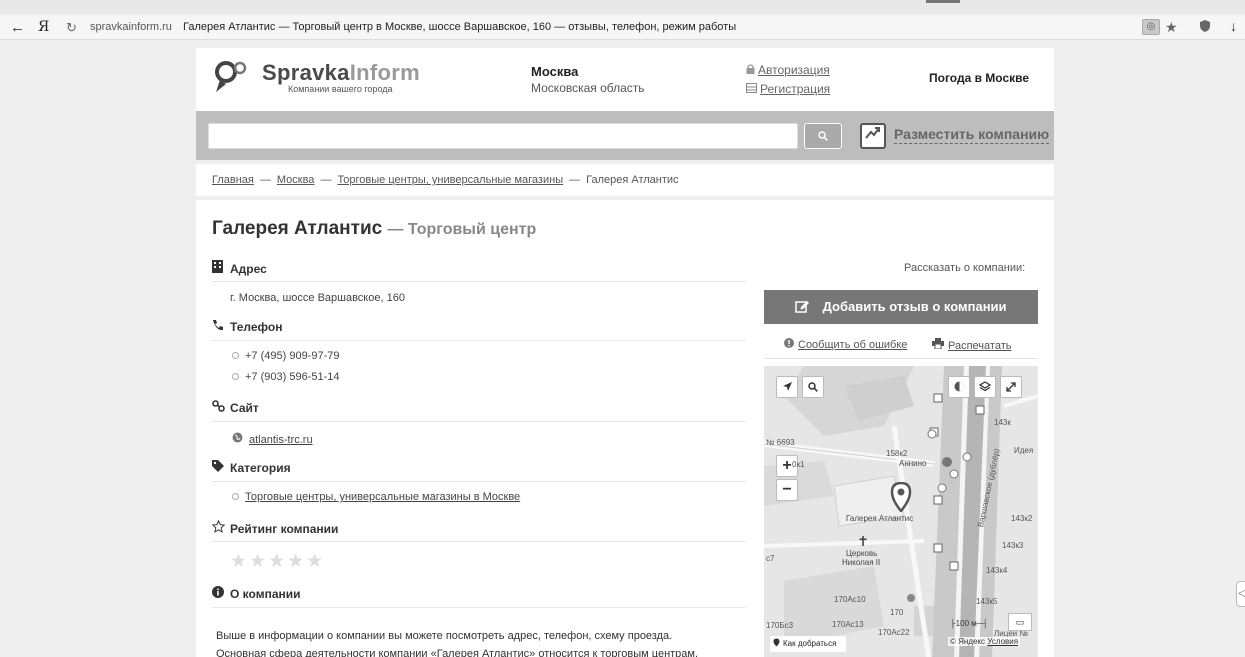  What do you see at coordinates (306, 72) in the screenshot?
I see `brand-main: Spravka` at bounding box center [306, 72].